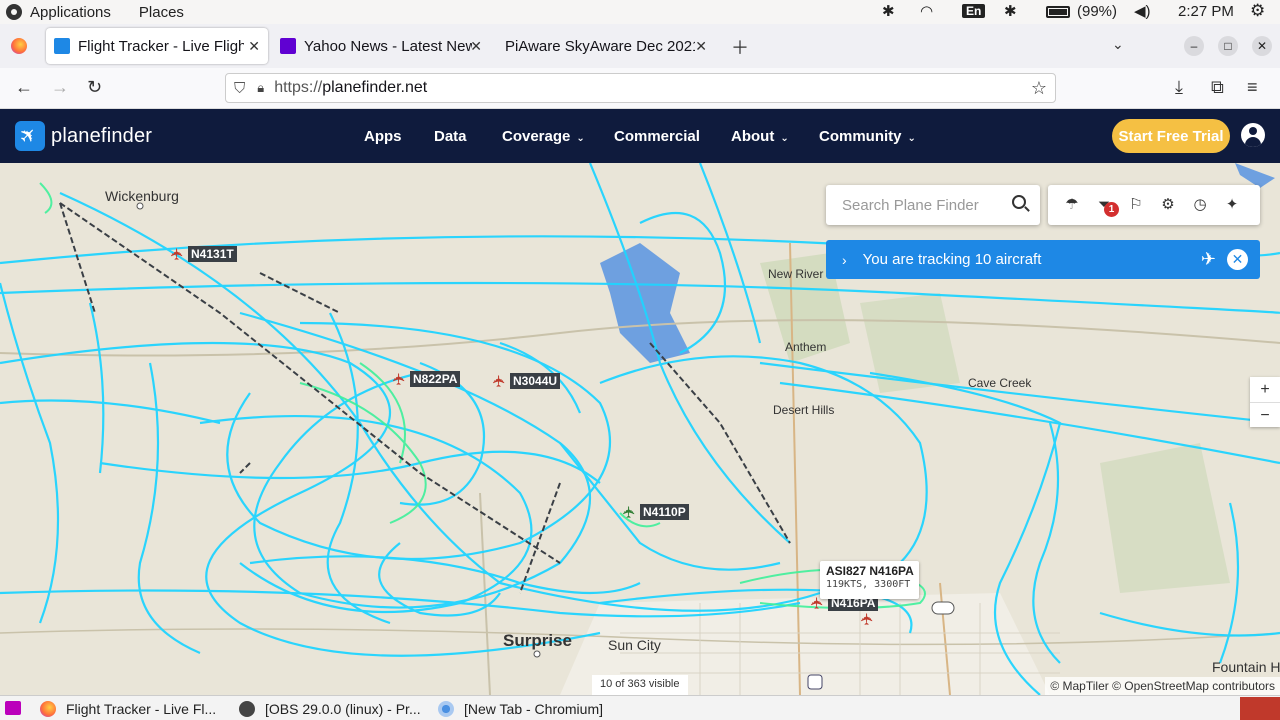  Describe the element at coordinates (435, 379) in the screenshot. I see `aircraft-label: N822PA` at that location.